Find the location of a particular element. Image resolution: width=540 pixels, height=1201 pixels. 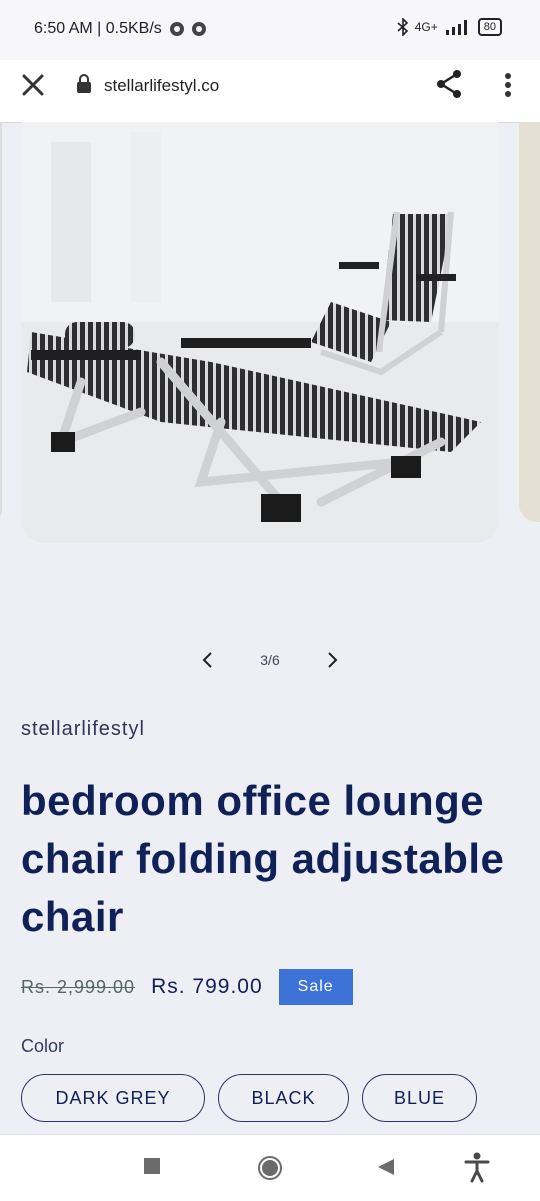

chevron-left-icon is located at coordinates (208, 660).